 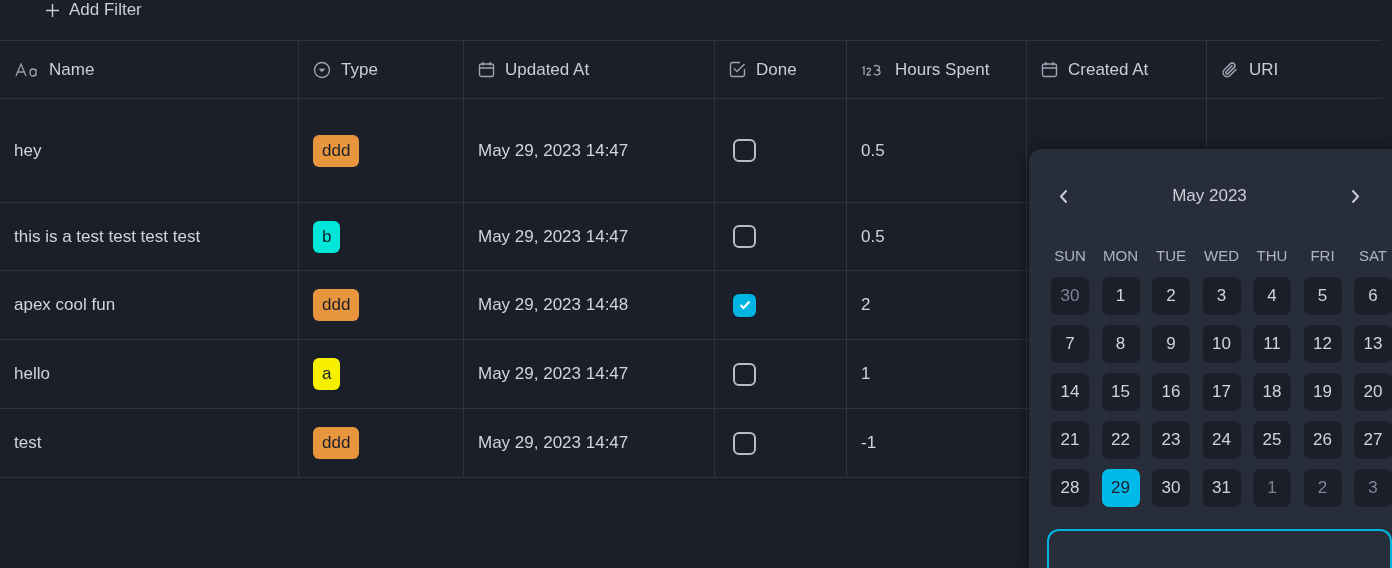 What do you see at coordinates (1108, 69) in the screenshot?
I see `column-header: Created At` at bounding box center [1108, 69].